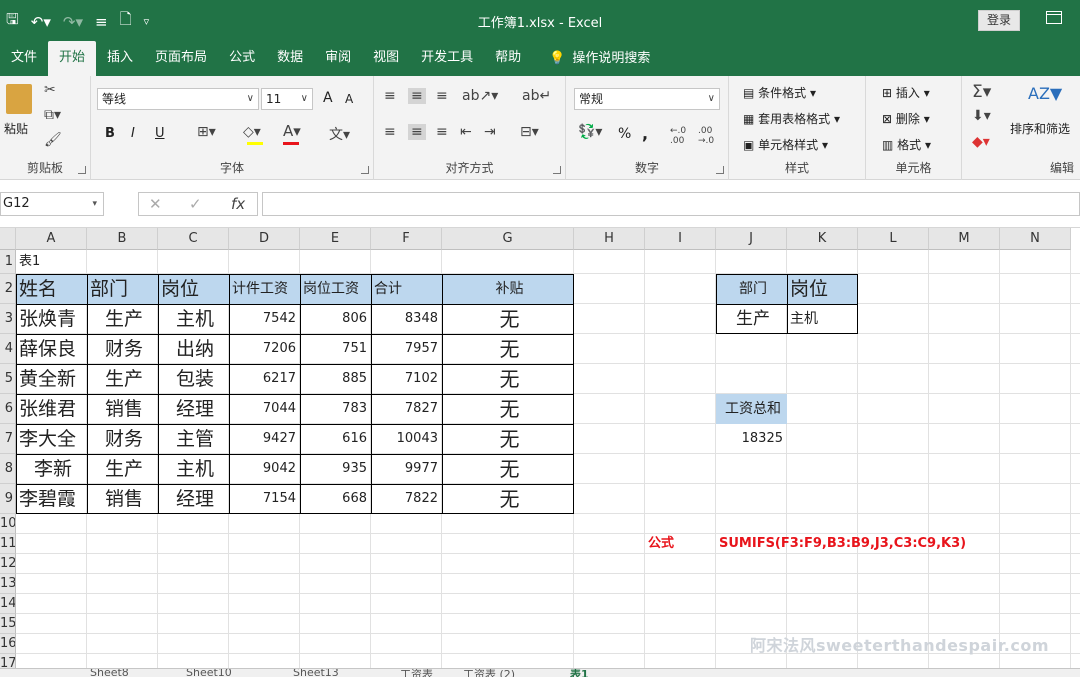 Image resolution: width=1080 pixels, height=677 pixels. What do you see at coordinates (8, 379) in the screenshot?
I see `row-header-5: 5` at bounding box center [8, 379].